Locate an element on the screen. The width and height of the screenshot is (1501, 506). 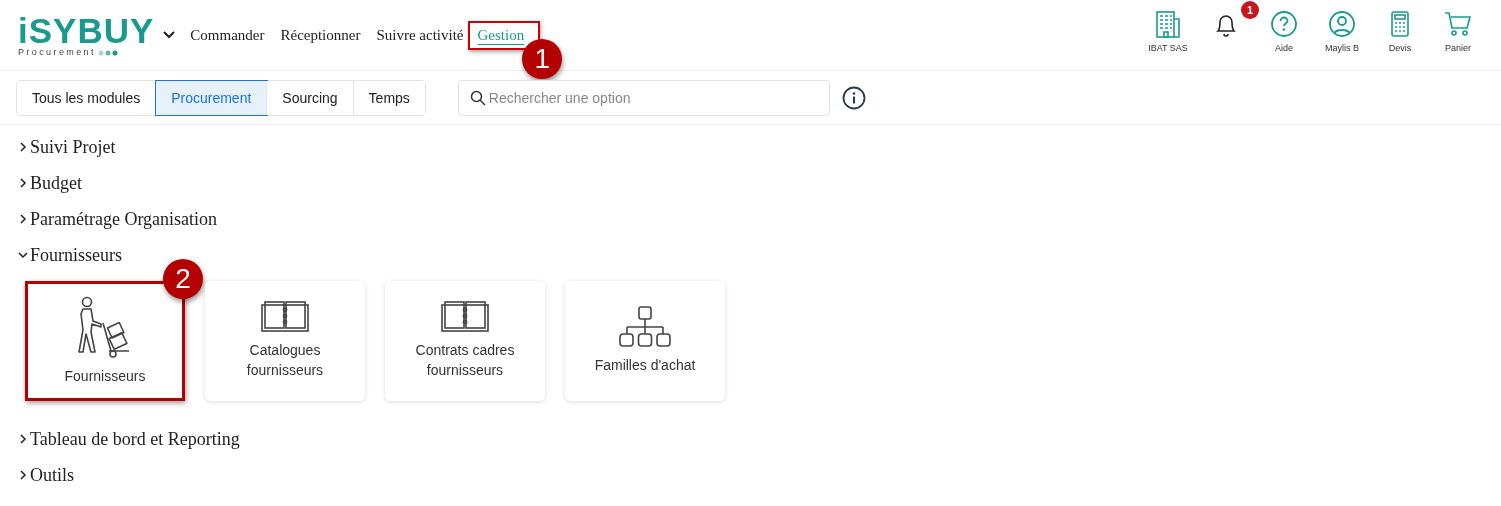
section-title: Outils is located at coordinates (52, 475).